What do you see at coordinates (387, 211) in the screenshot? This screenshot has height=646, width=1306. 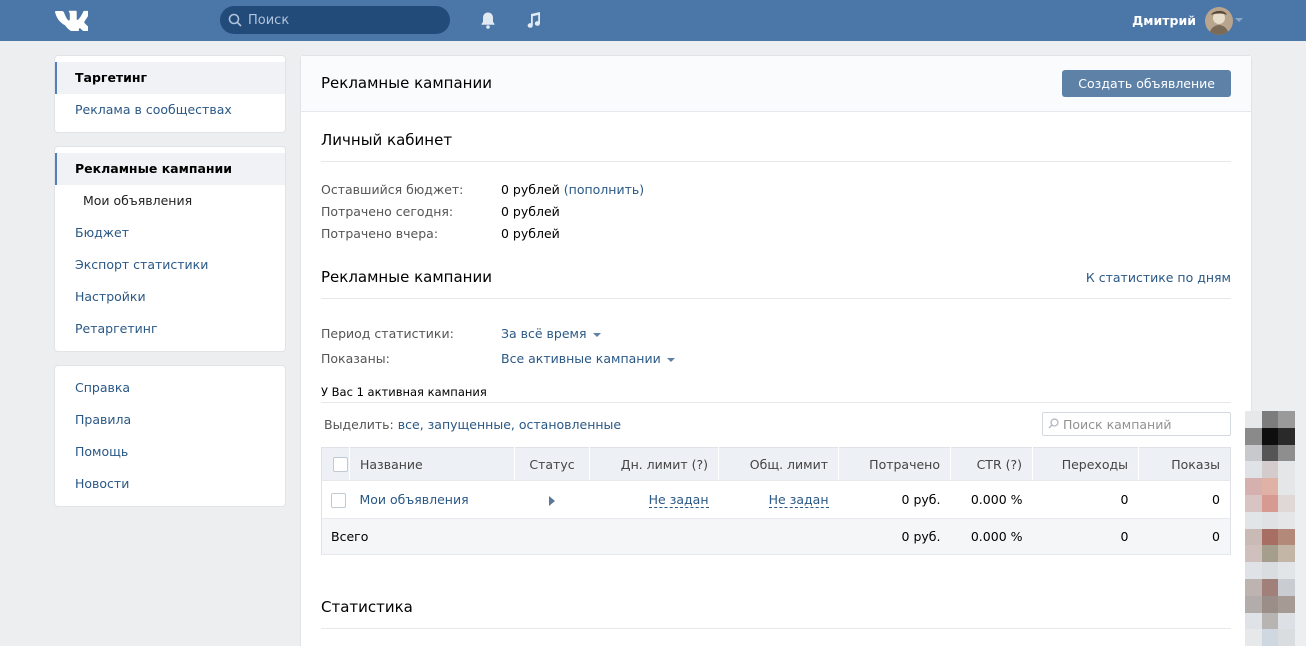 I see `spent-today-label: Потрачено сегодня:` at bounding box center [387, 211].